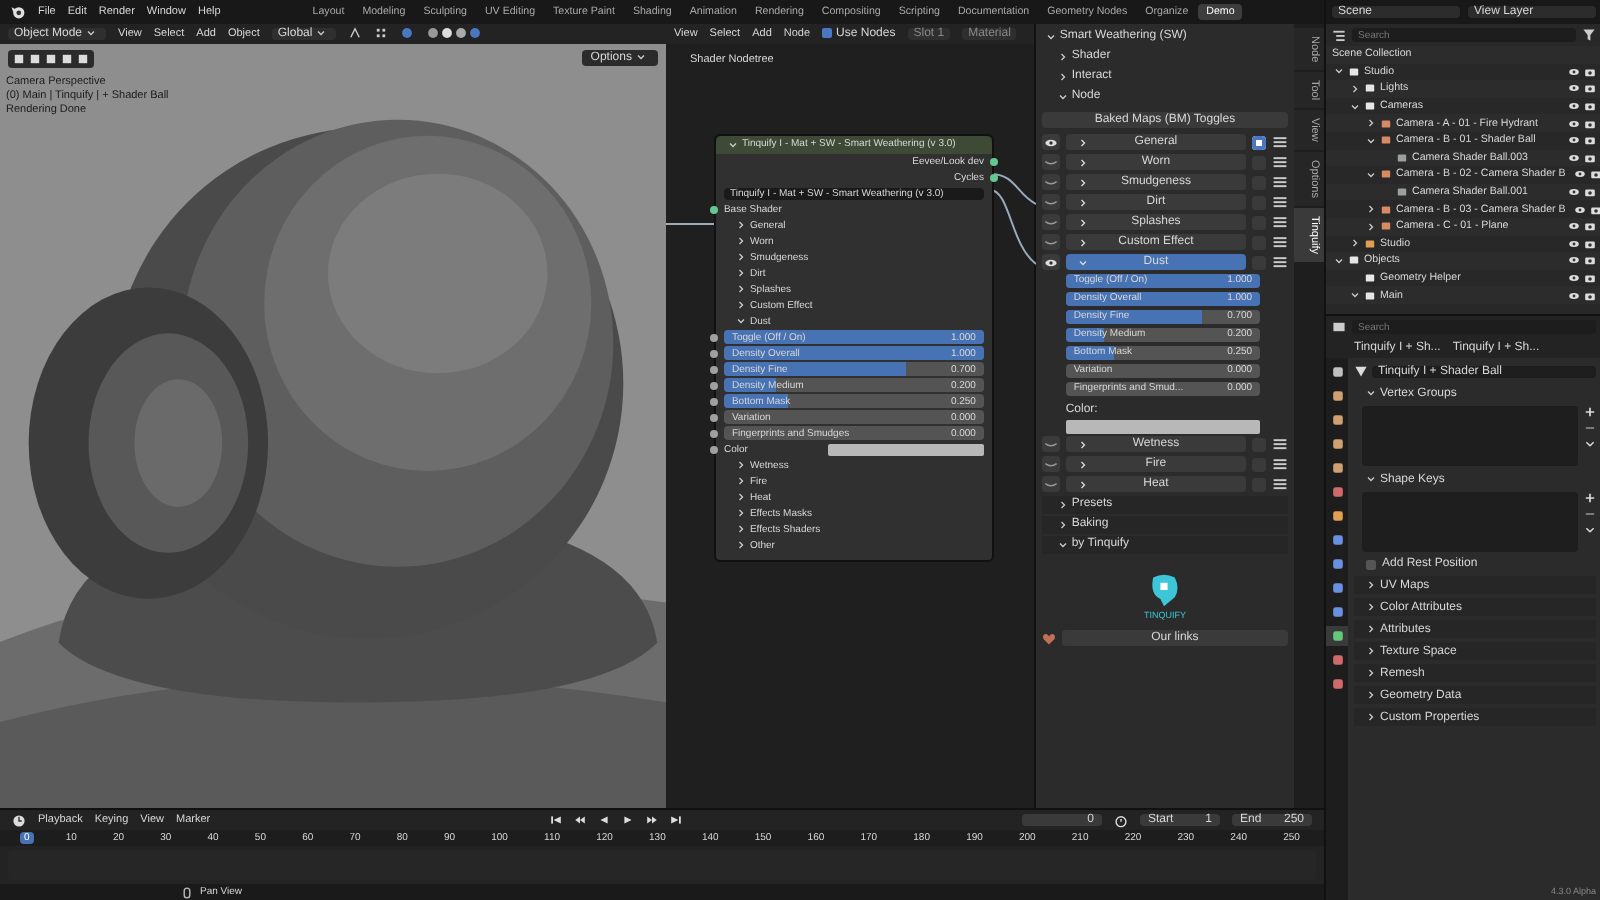 This screenshot has width=1600, height=900. Describe the element at coordinates (713, 209) in the screenshot. I see `socket` at that location.